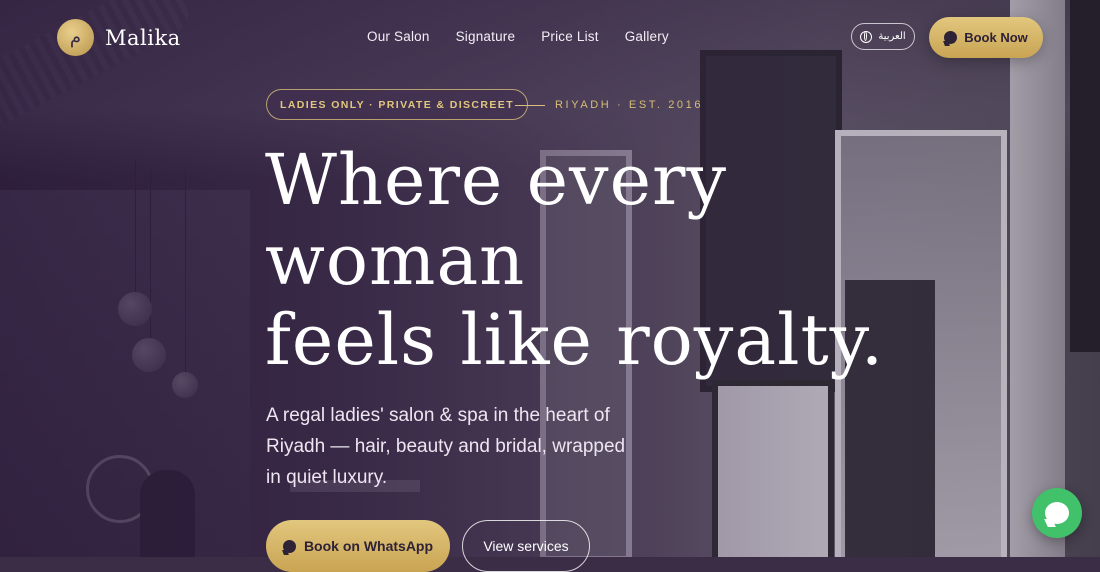 The height and width of the screenshot is (572, 1100). I want to click on cta-primary-label: Book on WhatsApp, so click(368, 546).